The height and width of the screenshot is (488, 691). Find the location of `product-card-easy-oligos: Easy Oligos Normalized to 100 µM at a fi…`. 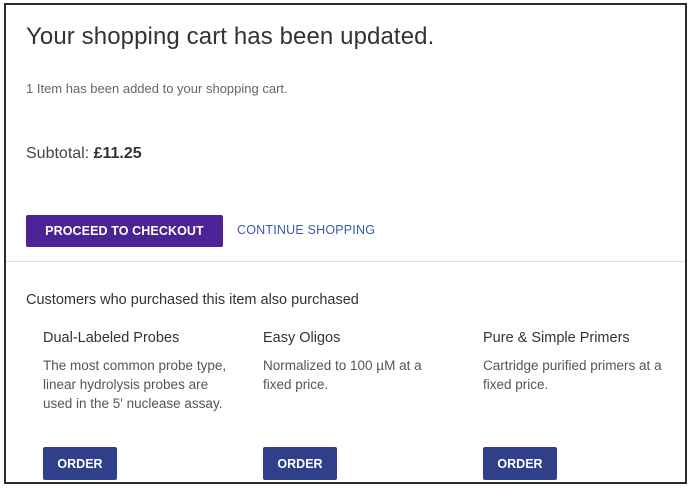

product-card-easy-oligos: Easy Oligos Normalized to 100 µM at a fi… is located at coordinates (363, 362).